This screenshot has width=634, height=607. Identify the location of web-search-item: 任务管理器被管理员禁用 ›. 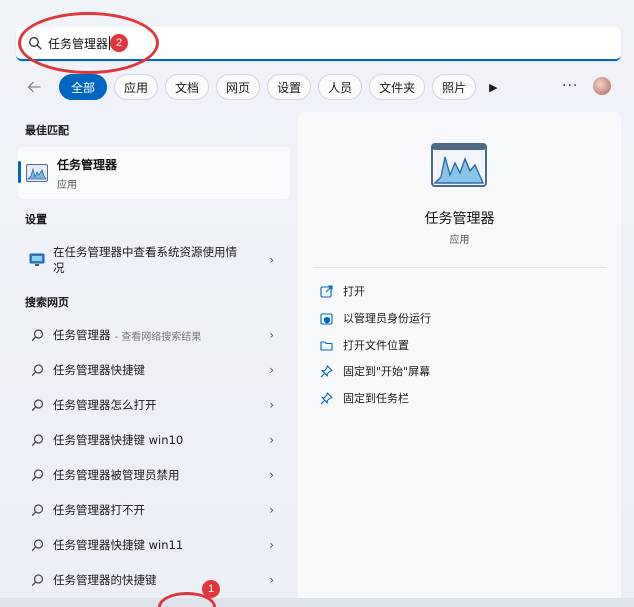
(154, 475).